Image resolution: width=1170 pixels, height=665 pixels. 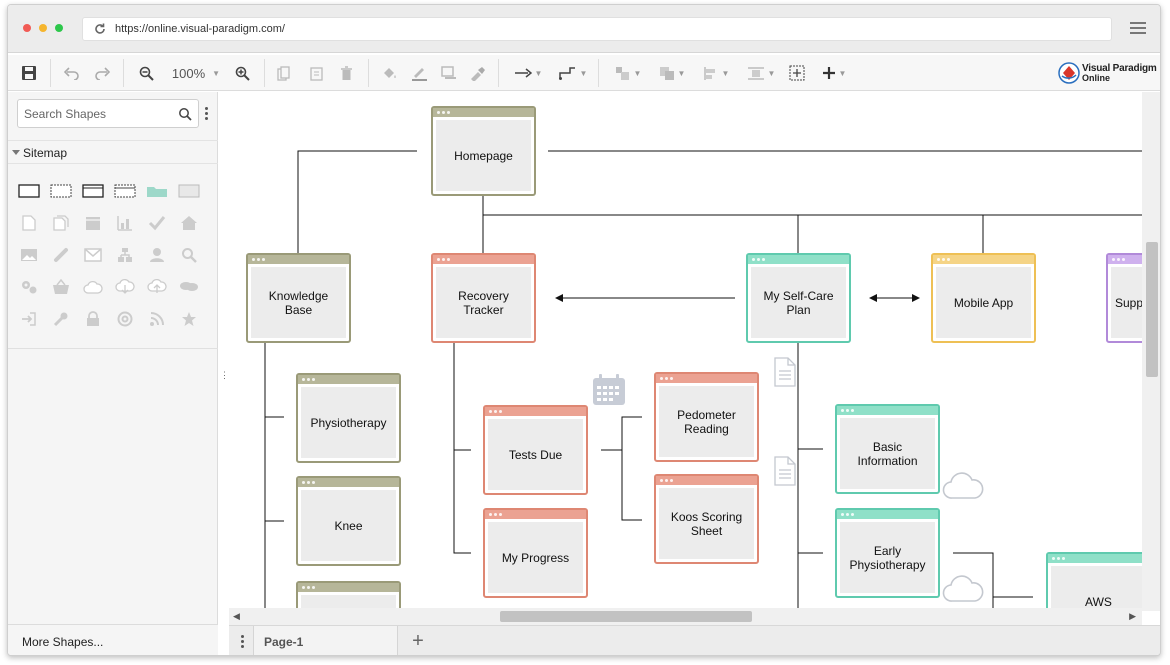 What do you see at coordinates (224, 375) in the screenshot?
I see `sidebar-resize-handle: ⋮` at bounding box center [224, 375].